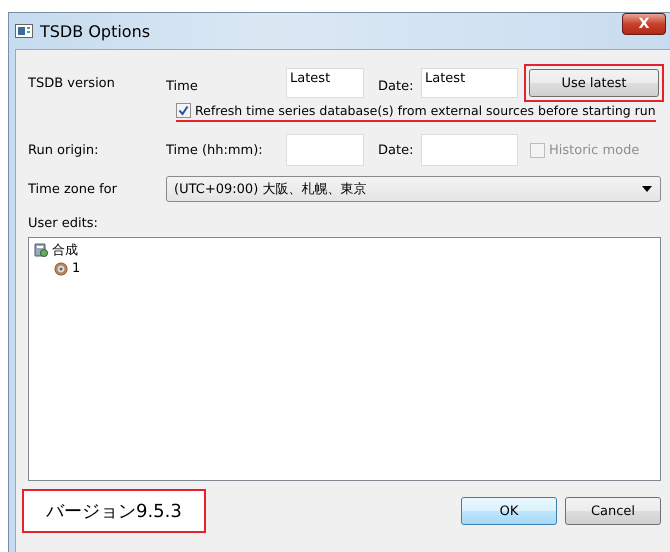  What do you see at coordinates (72, 83) in the screenshot?
I see `field-label: TSDB version` at bounding box center [72, 83].